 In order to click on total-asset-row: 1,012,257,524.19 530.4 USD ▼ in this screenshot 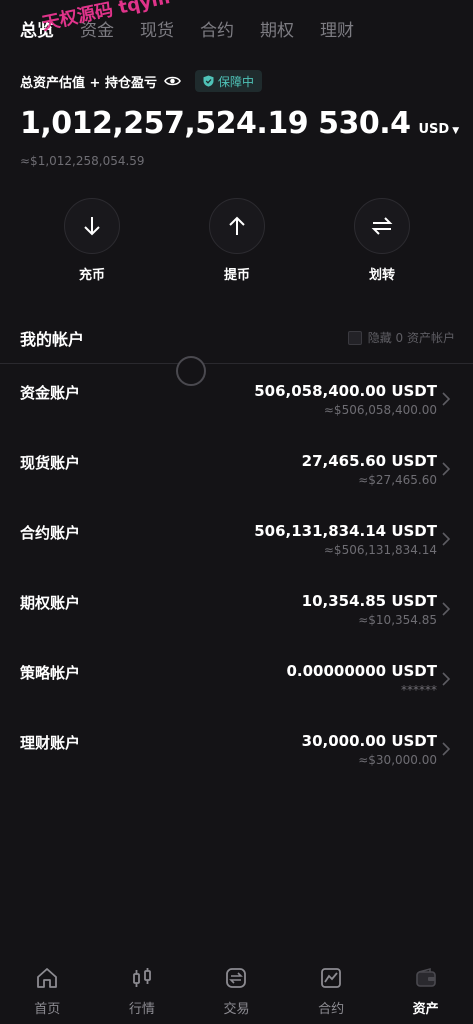, I will do `click(239, 123)`.